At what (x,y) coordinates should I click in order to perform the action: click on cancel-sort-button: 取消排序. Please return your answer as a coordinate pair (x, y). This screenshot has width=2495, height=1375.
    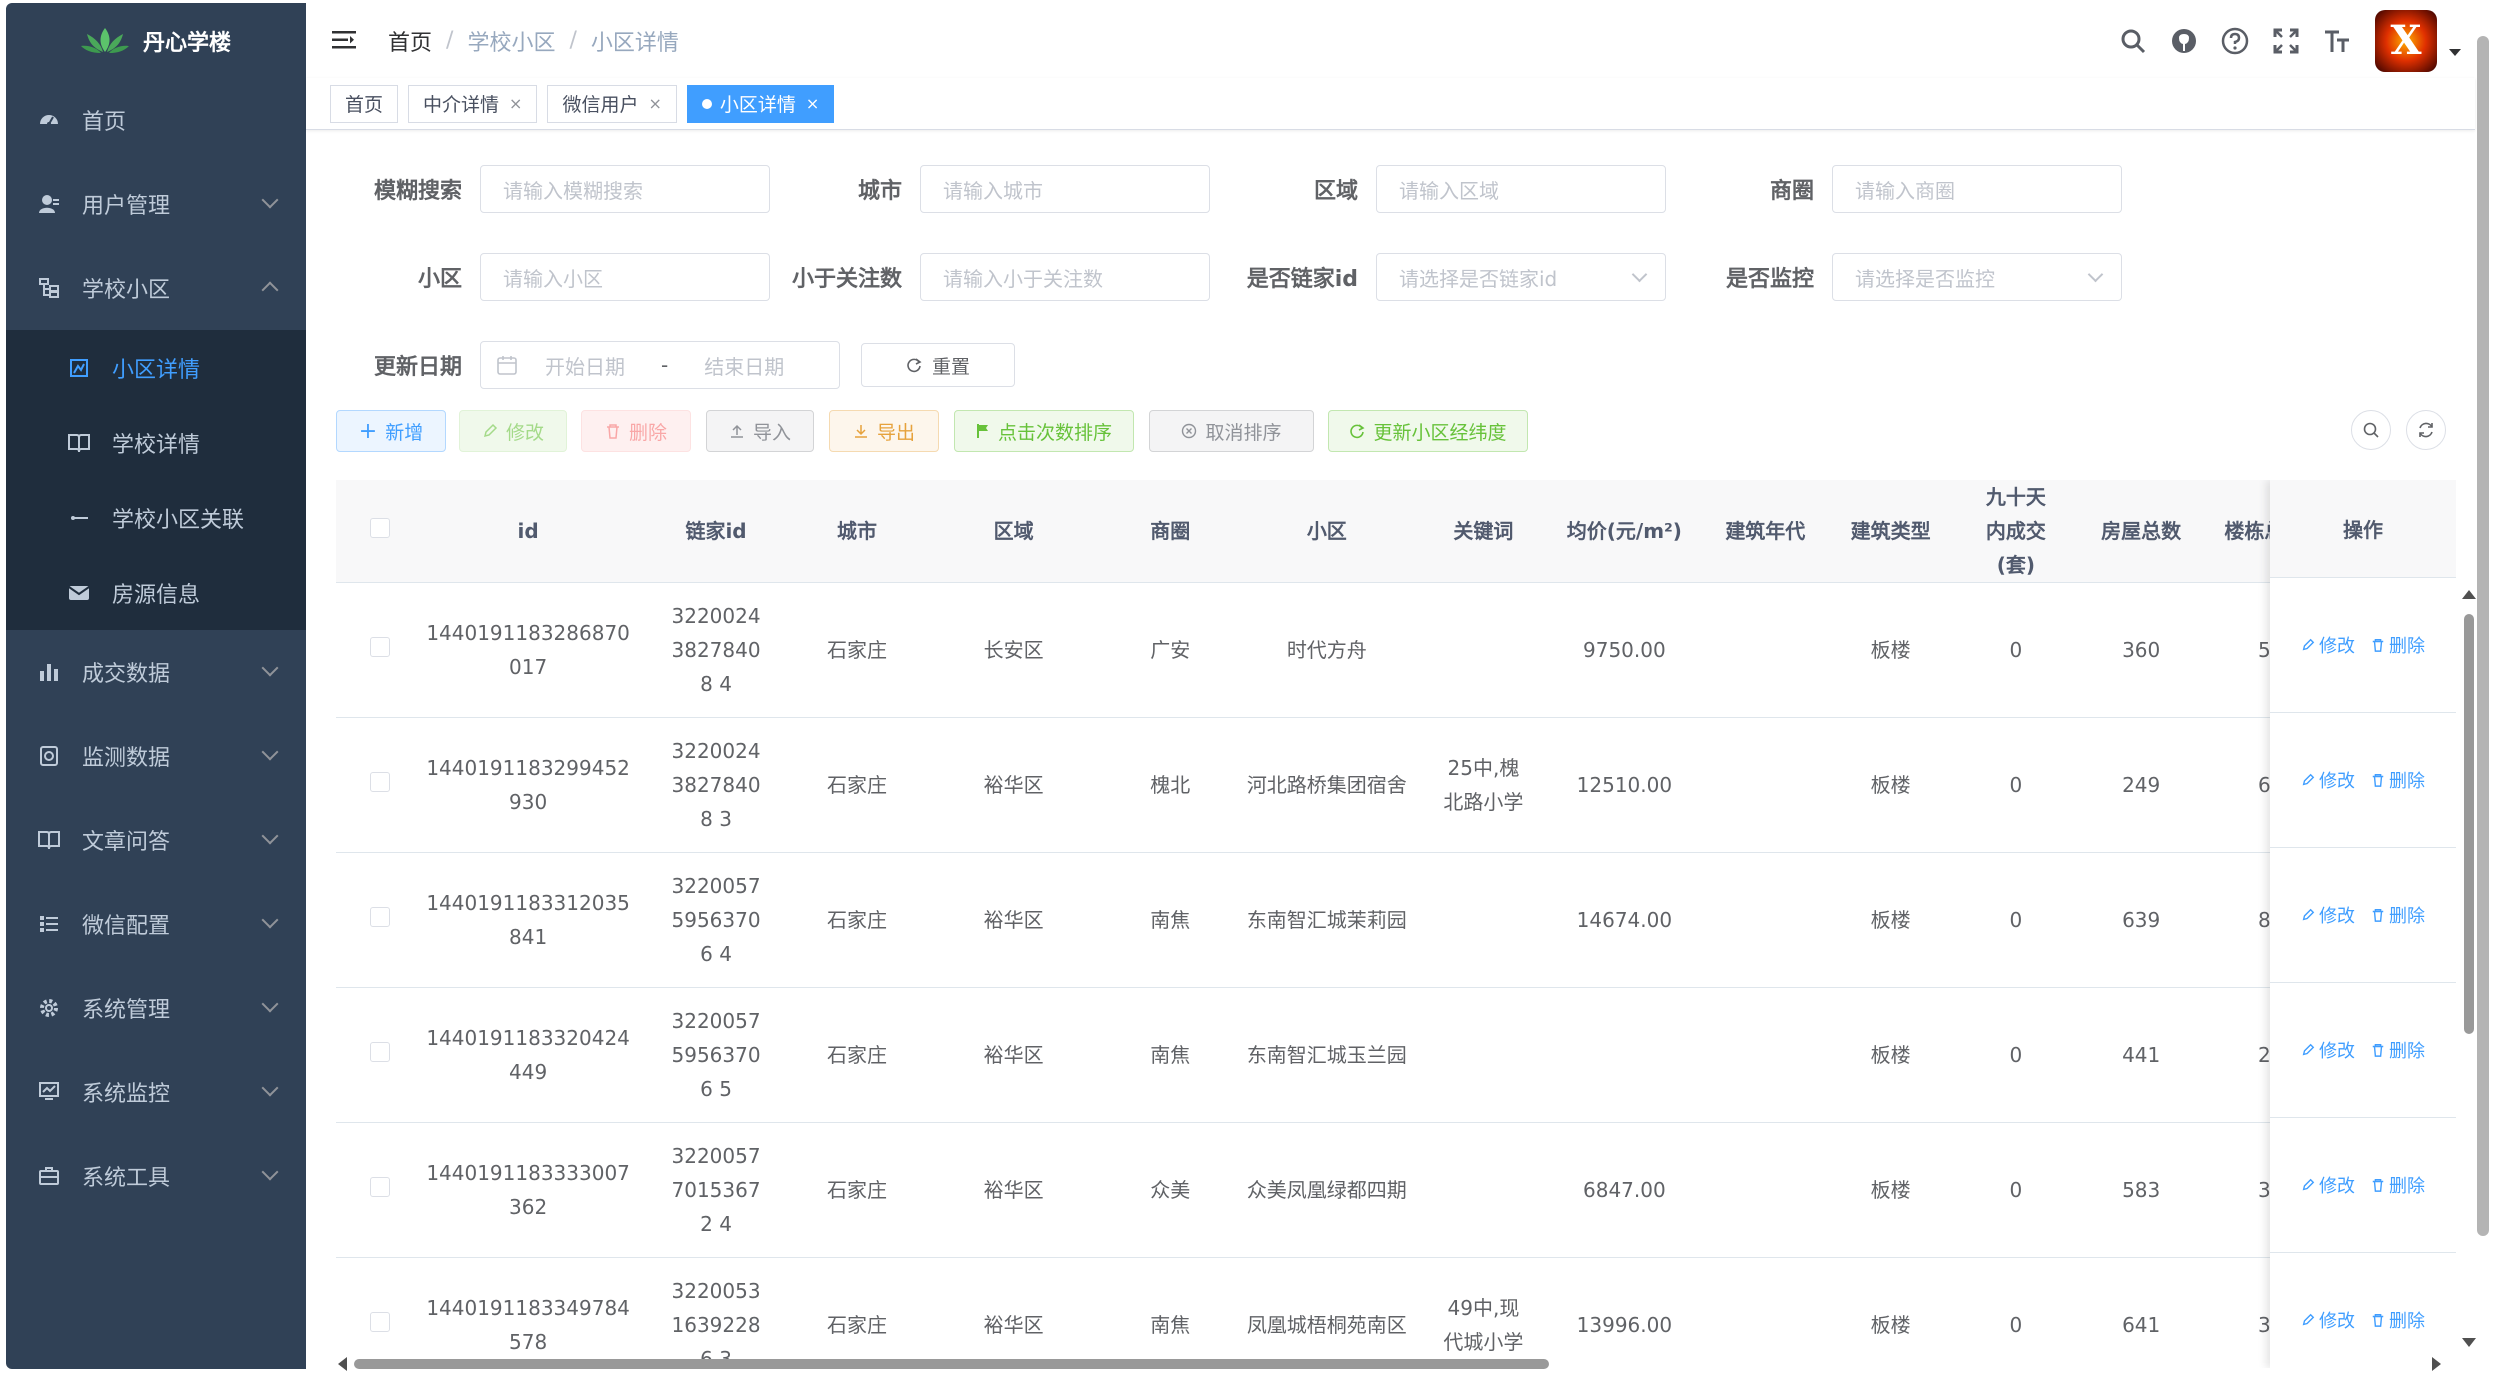
    Looking at the image, I should click on (1231, 431).